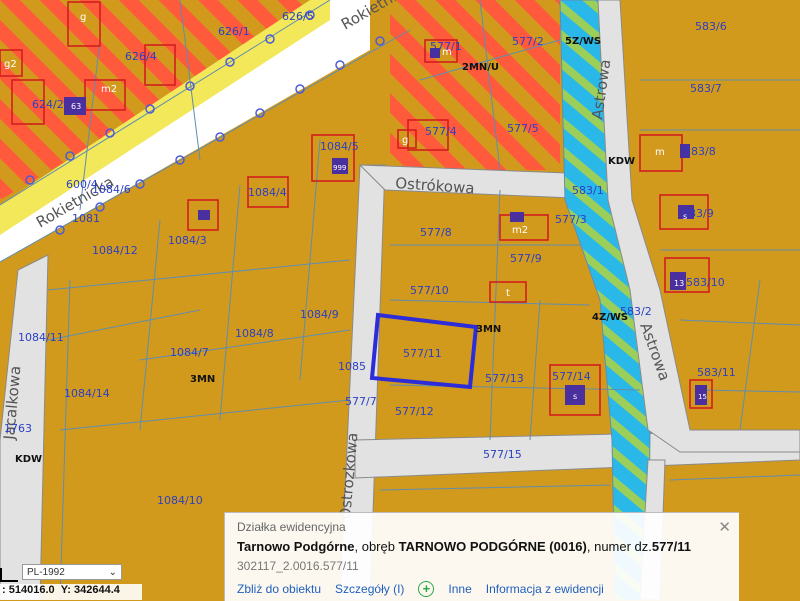  What do you see at coordinates (436, 232) in the screenshot?
I see `svg-text: 577/8` at bounding box center [436, 232].